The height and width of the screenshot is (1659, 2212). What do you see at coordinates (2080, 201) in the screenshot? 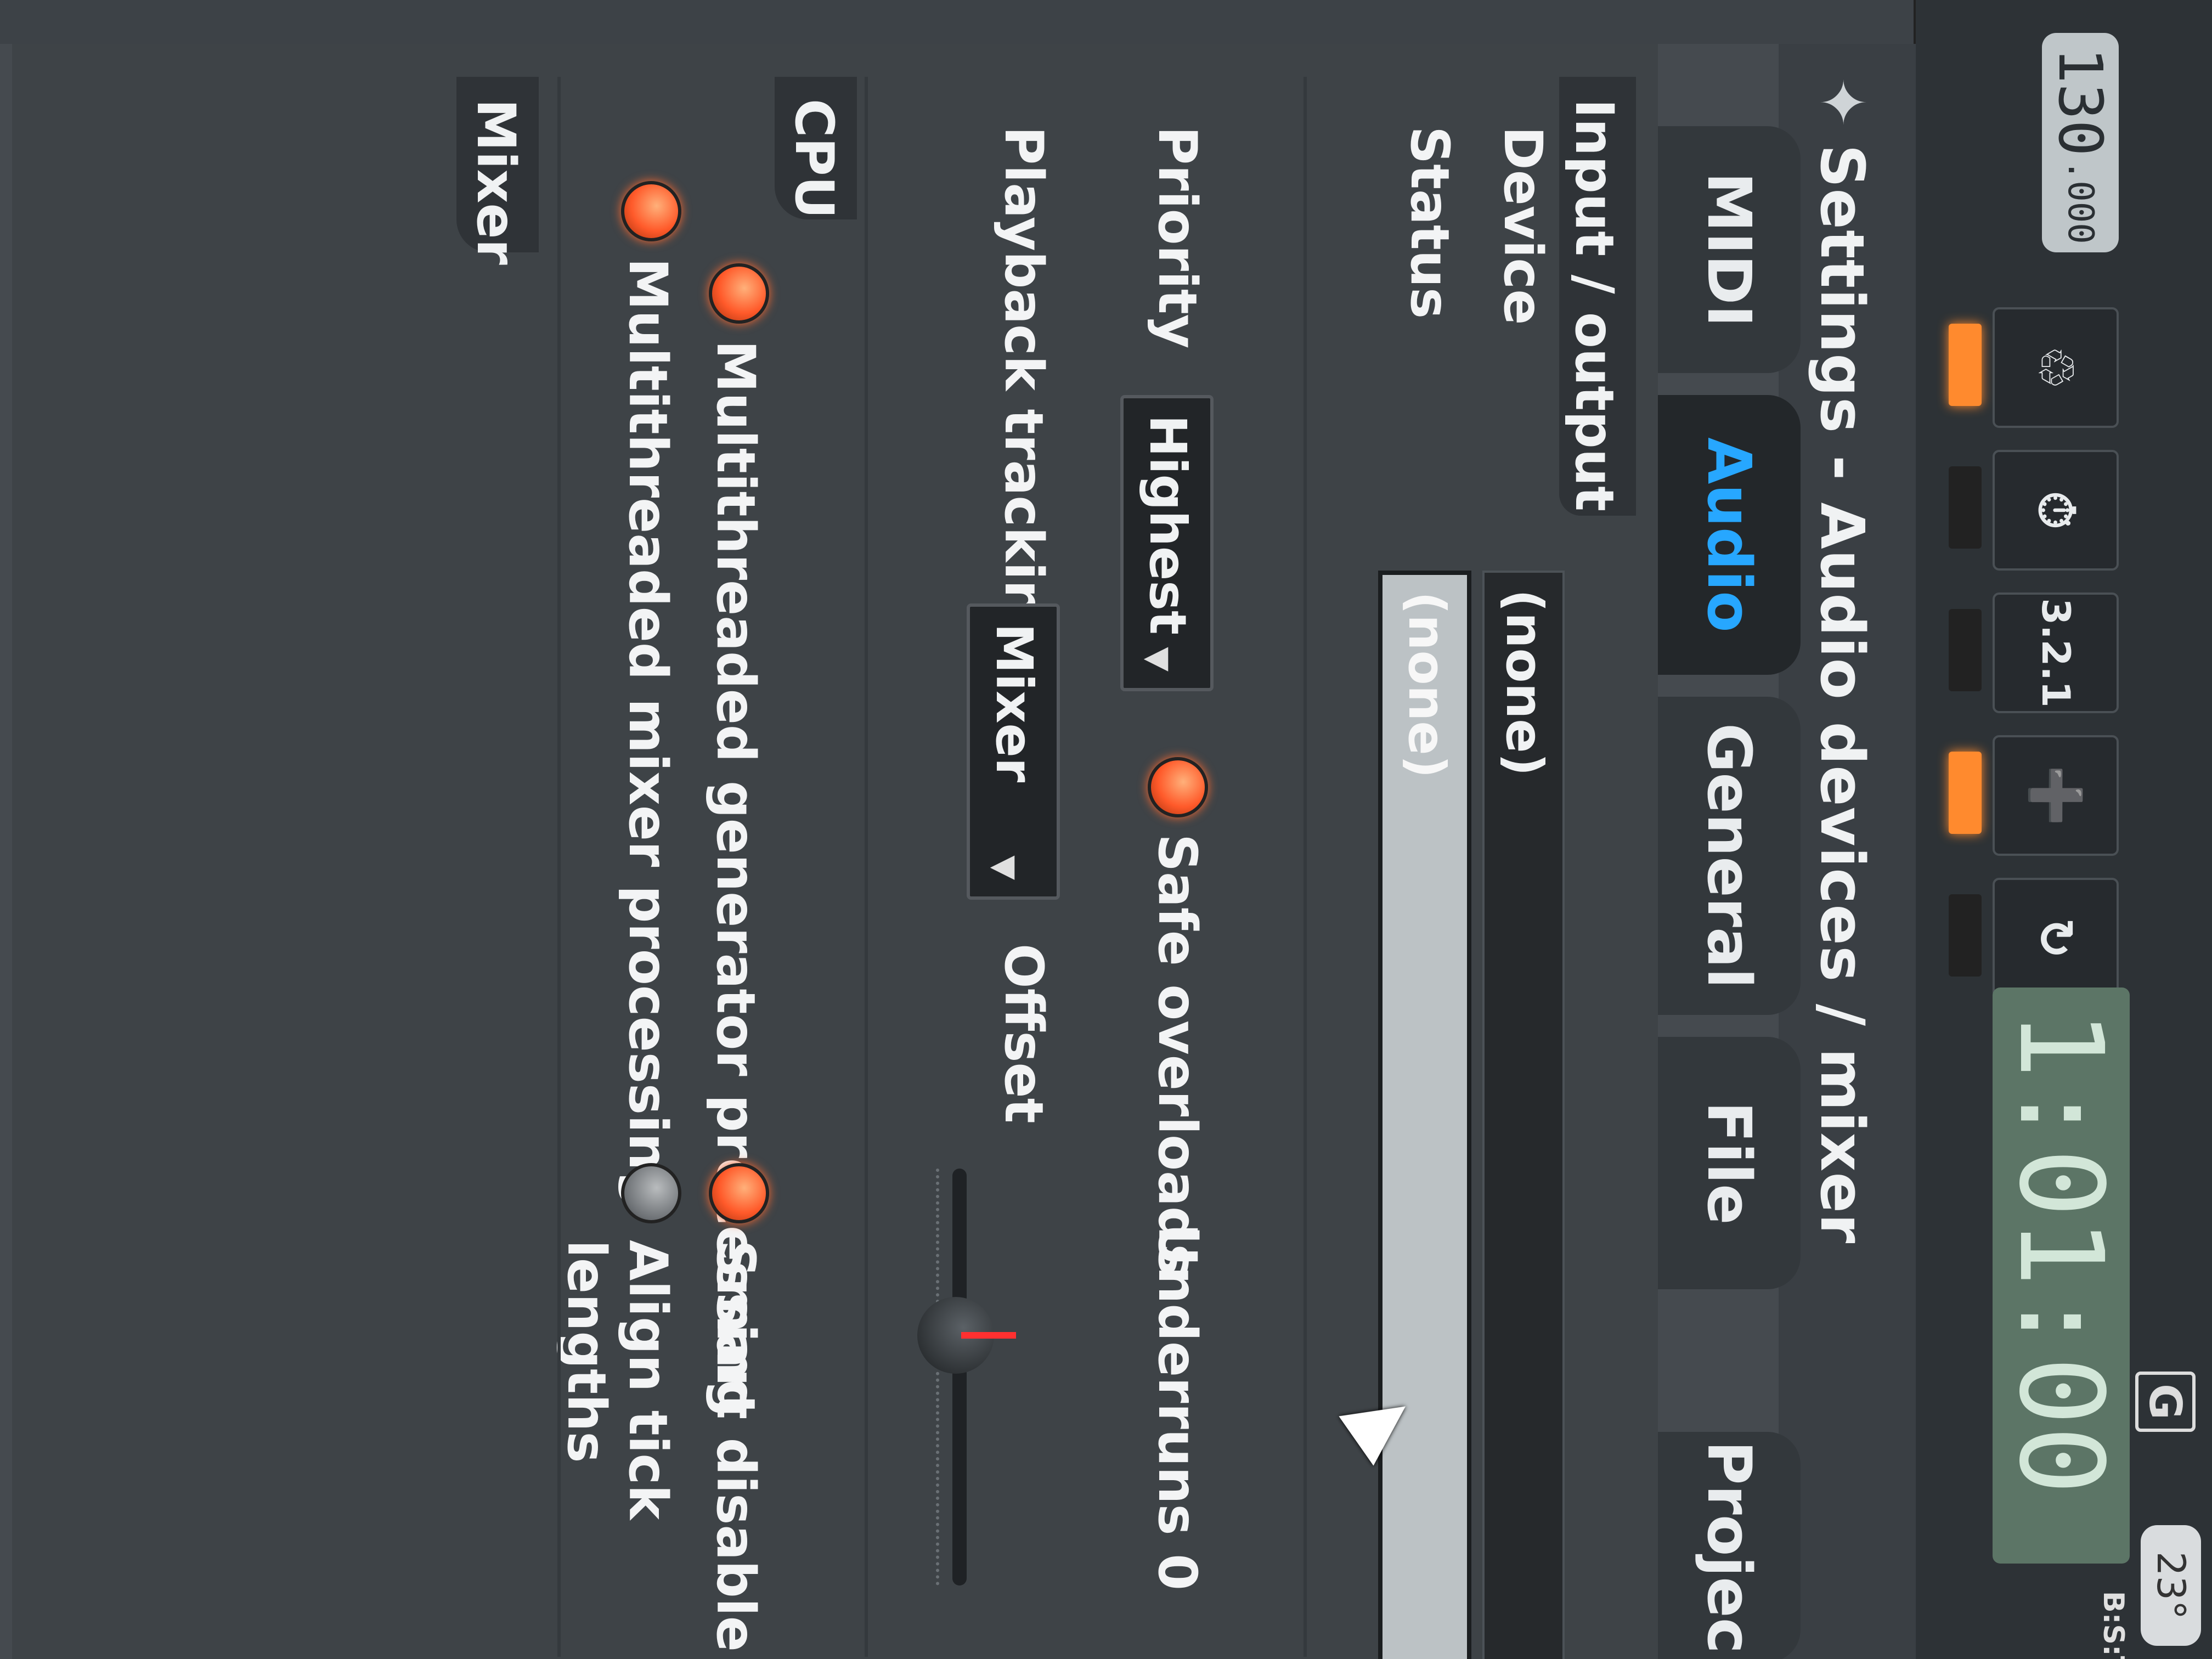
I see `tempo-decimal: .000` at bounding box center [2080, 201].